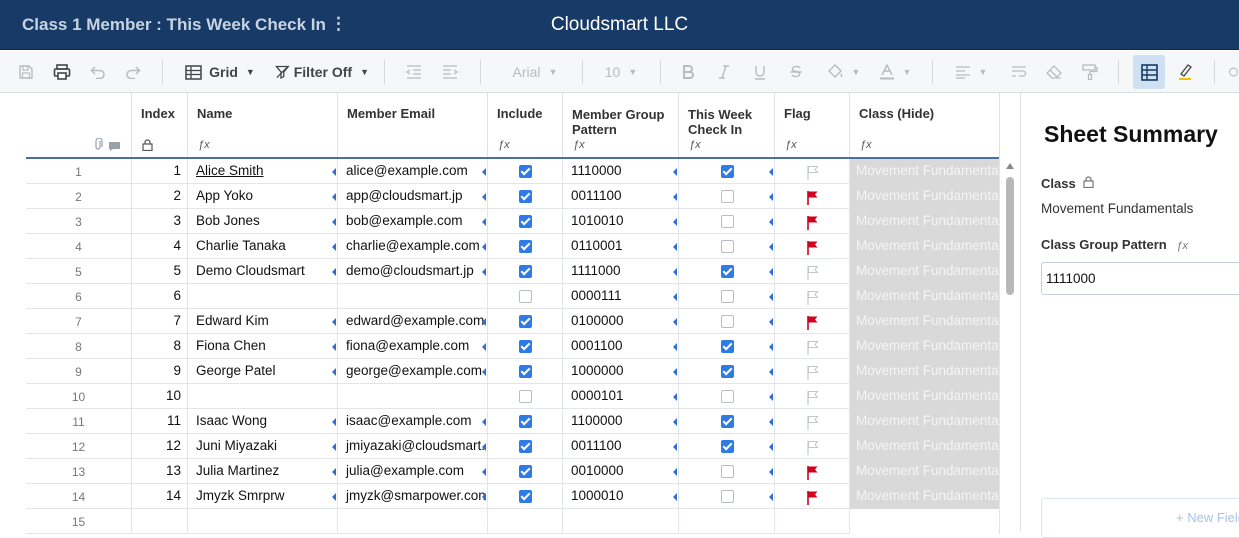 The height and width of the screenshot is (538, 1239). I want to click on name-cell: Demo Cloudsmart, so click(263, 271).